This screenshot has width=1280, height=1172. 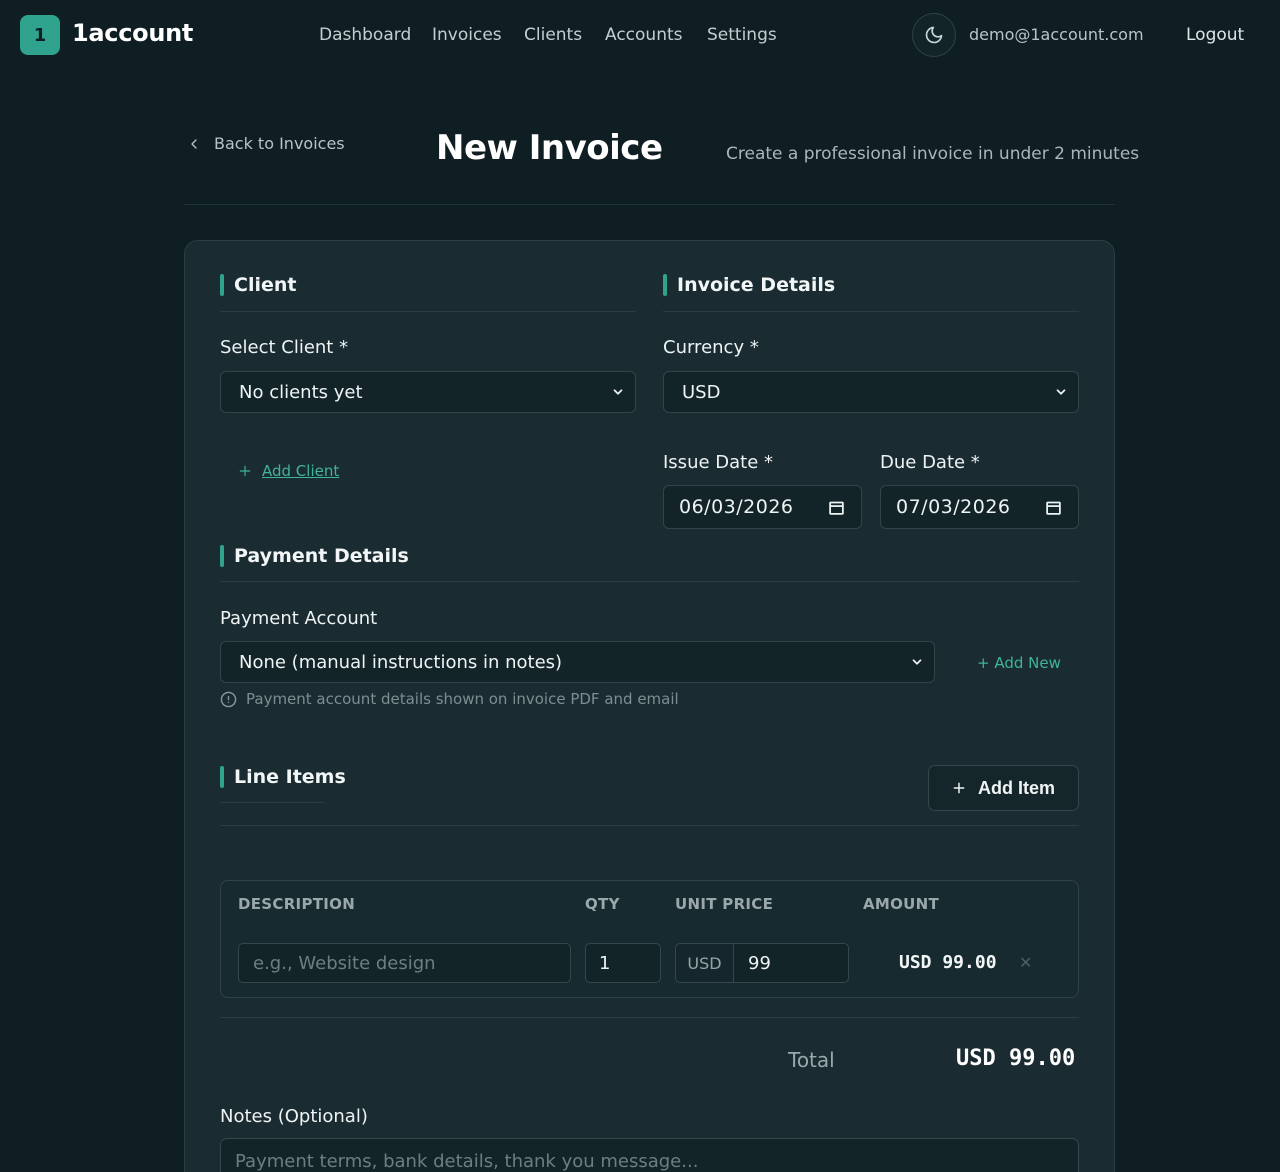 I want to click on line-items-title-text: Line Items, so click(x=290, y=777).